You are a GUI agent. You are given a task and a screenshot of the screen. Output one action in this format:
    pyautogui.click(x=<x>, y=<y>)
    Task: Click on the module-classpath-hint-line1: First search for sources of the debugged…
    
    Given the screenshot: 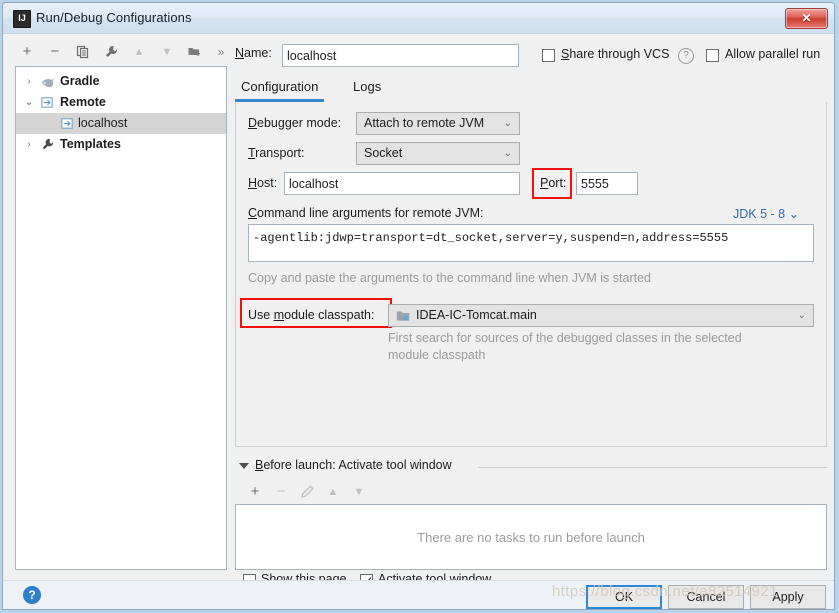 What is the action you would take?
    pyautogui.click(x=565, y=338)
    